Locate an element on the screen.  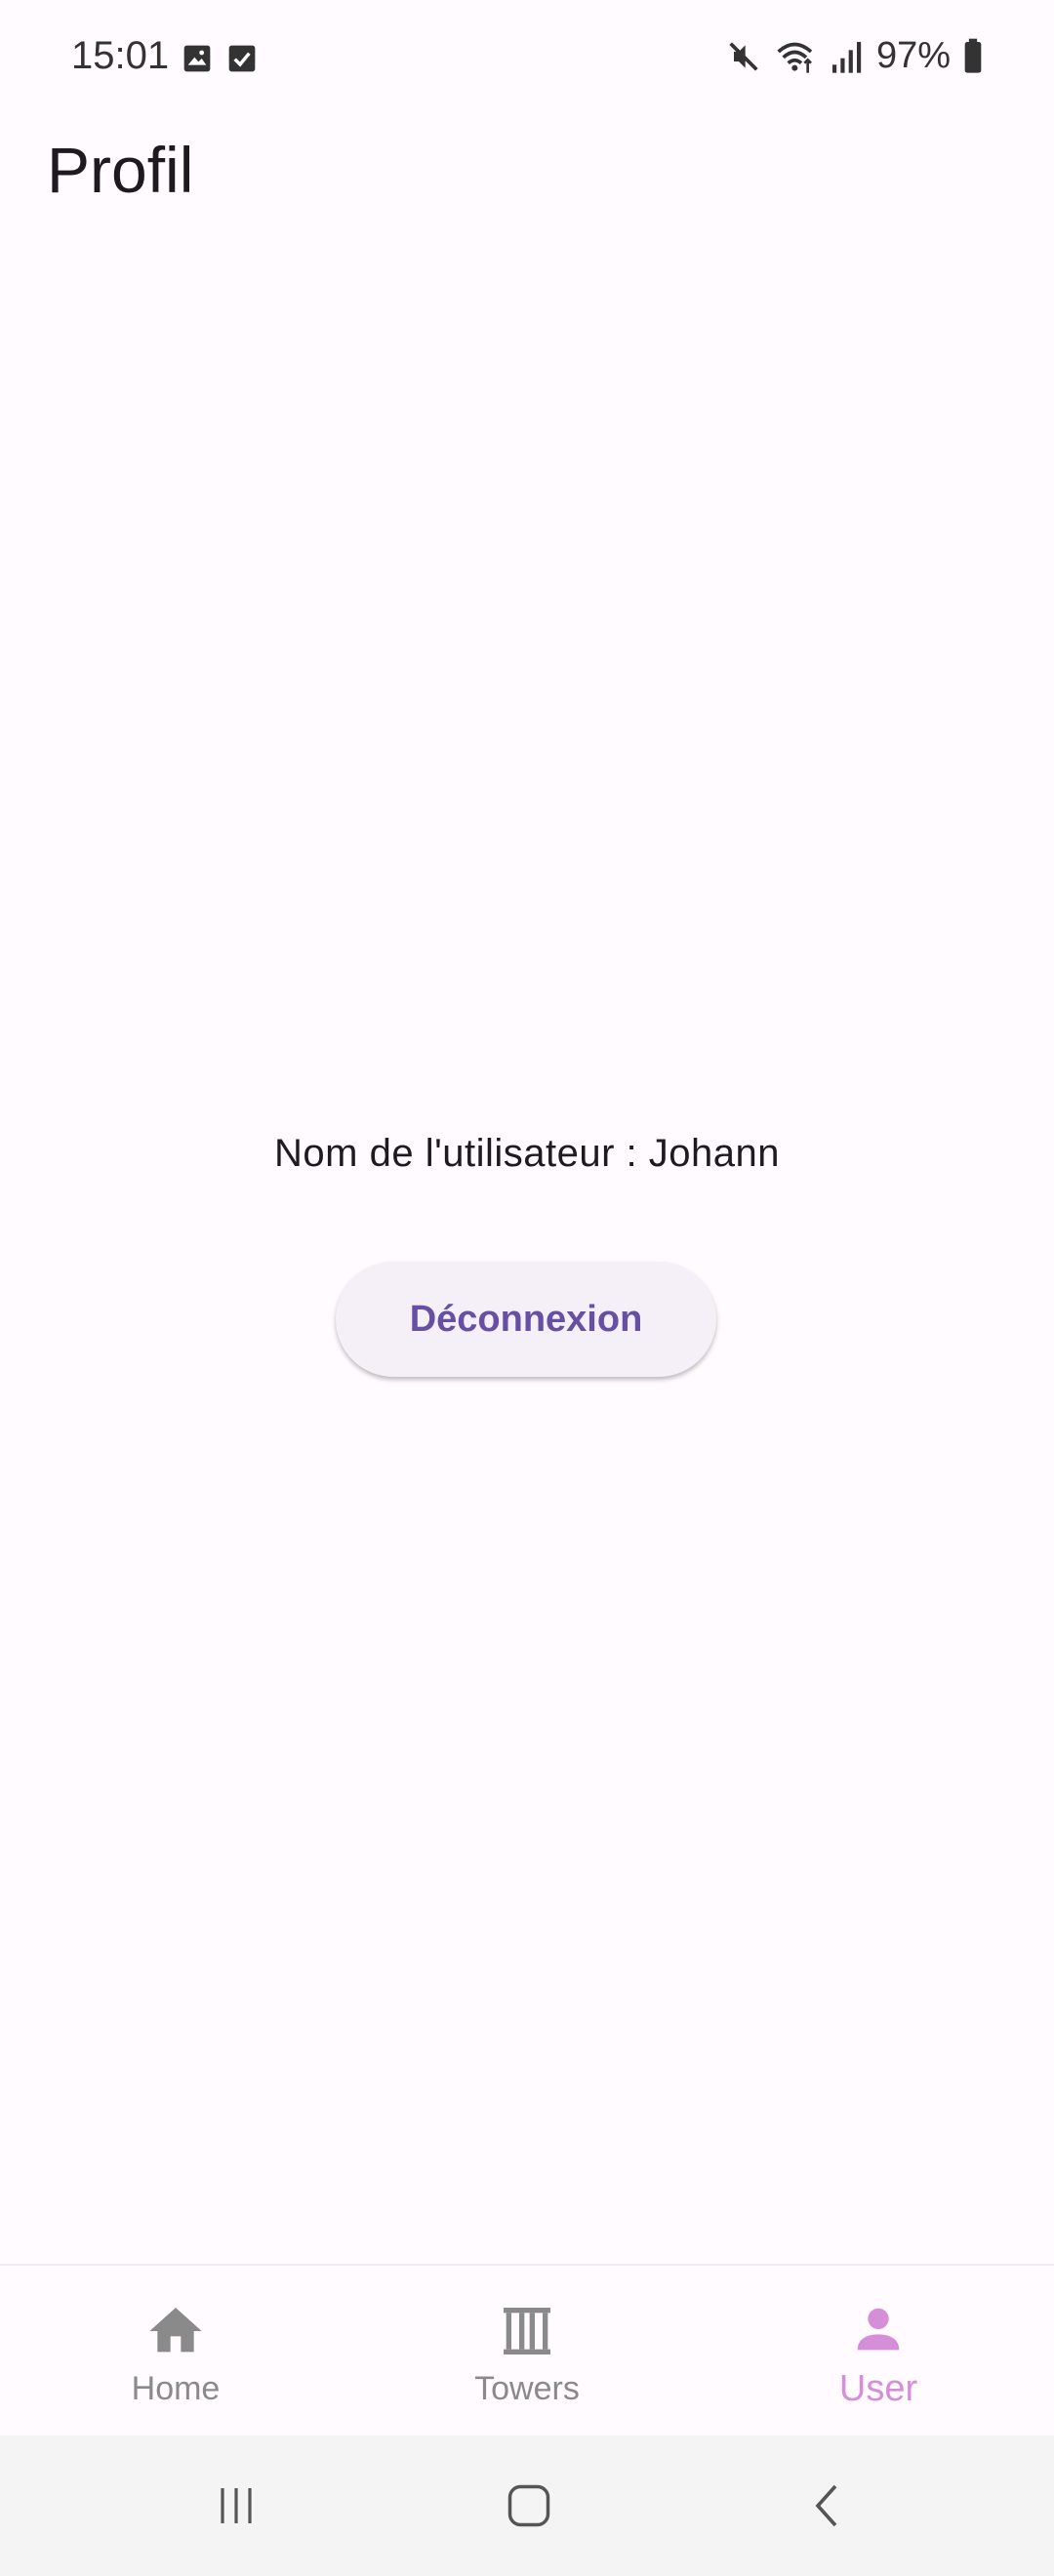
username-text: Nom de l'utilisateur : Johann is located at coordinates (527, 1153).